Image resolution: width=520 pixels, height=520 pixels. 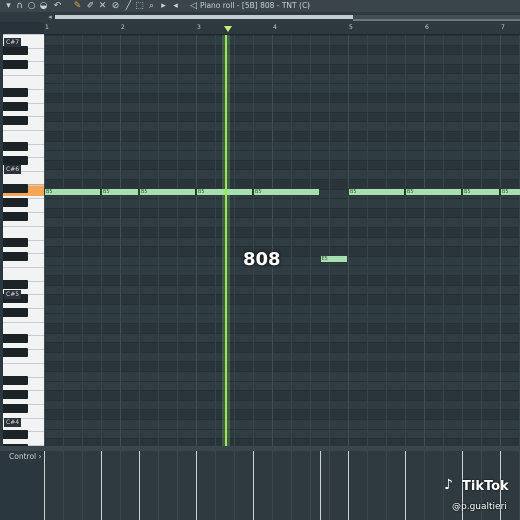 I want to click on note-block: E5, so click(x=333, y=258).